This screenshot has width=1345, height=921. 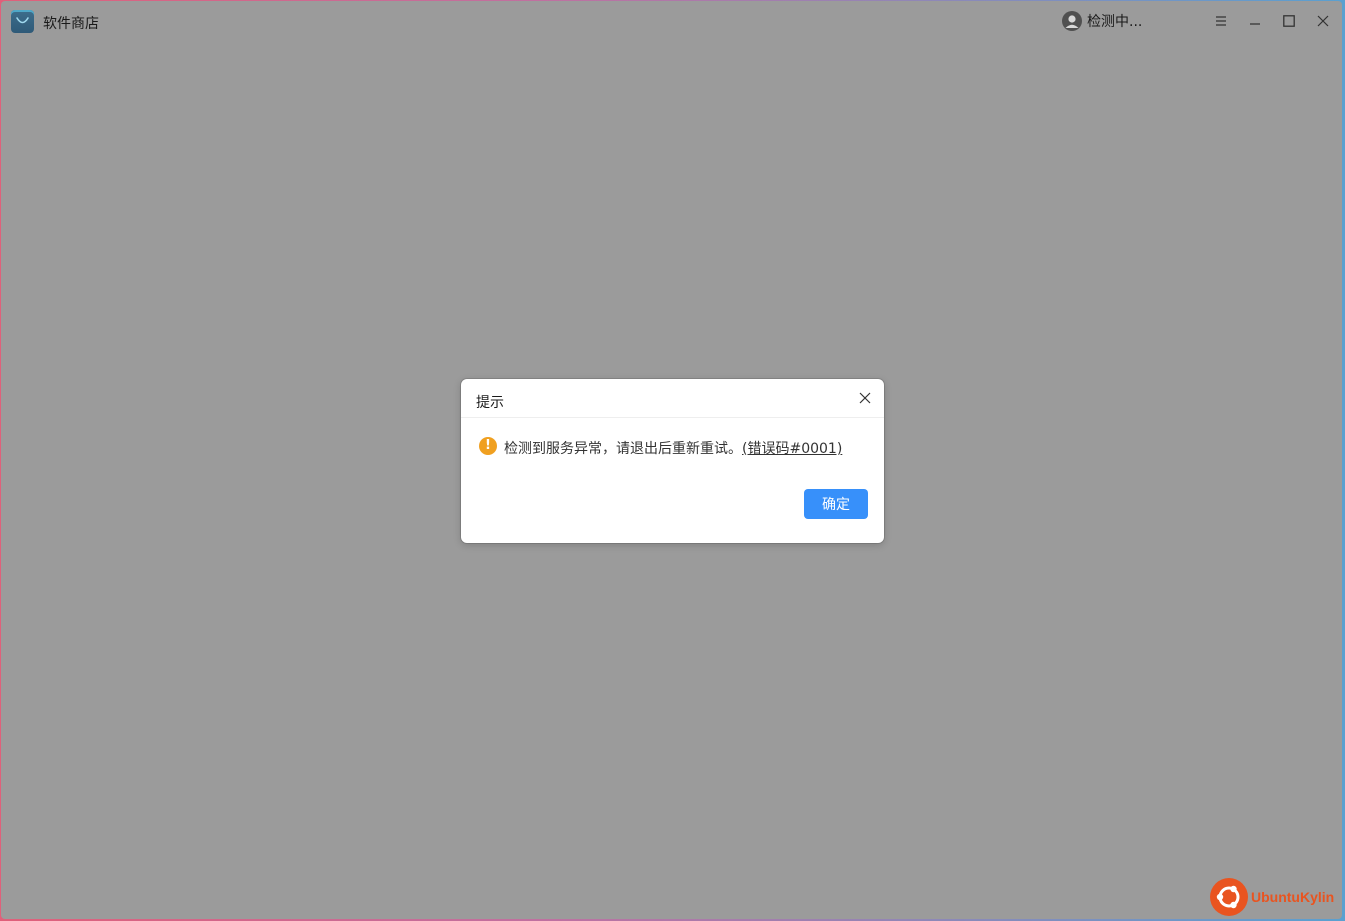 I want to click on ubuntukylin-icon, so click(x=1229, y=897).